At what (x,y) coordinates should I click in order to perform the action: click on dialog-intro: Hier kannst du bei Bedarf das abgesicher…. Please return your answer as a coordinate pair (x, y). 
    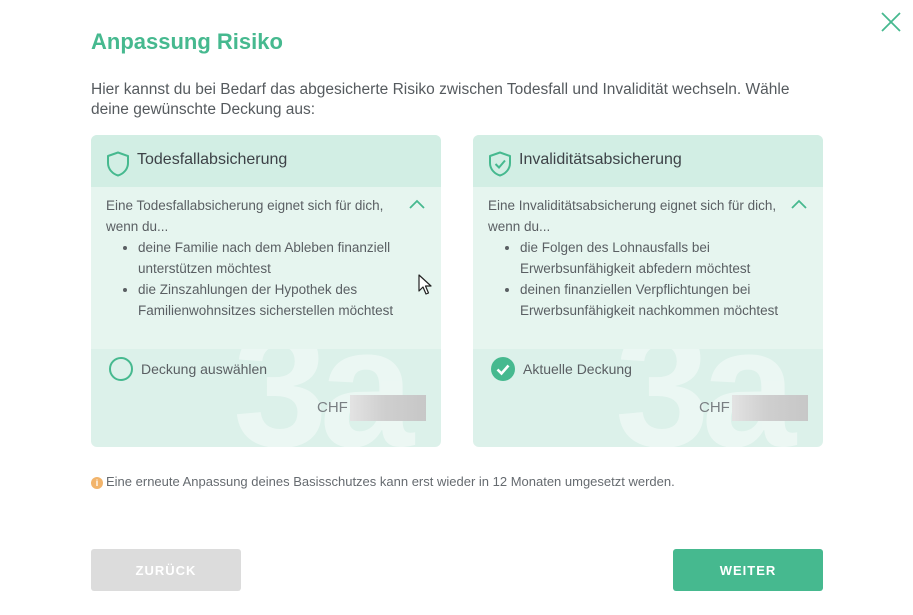
    Looking at the image, I should click on (440, 99).